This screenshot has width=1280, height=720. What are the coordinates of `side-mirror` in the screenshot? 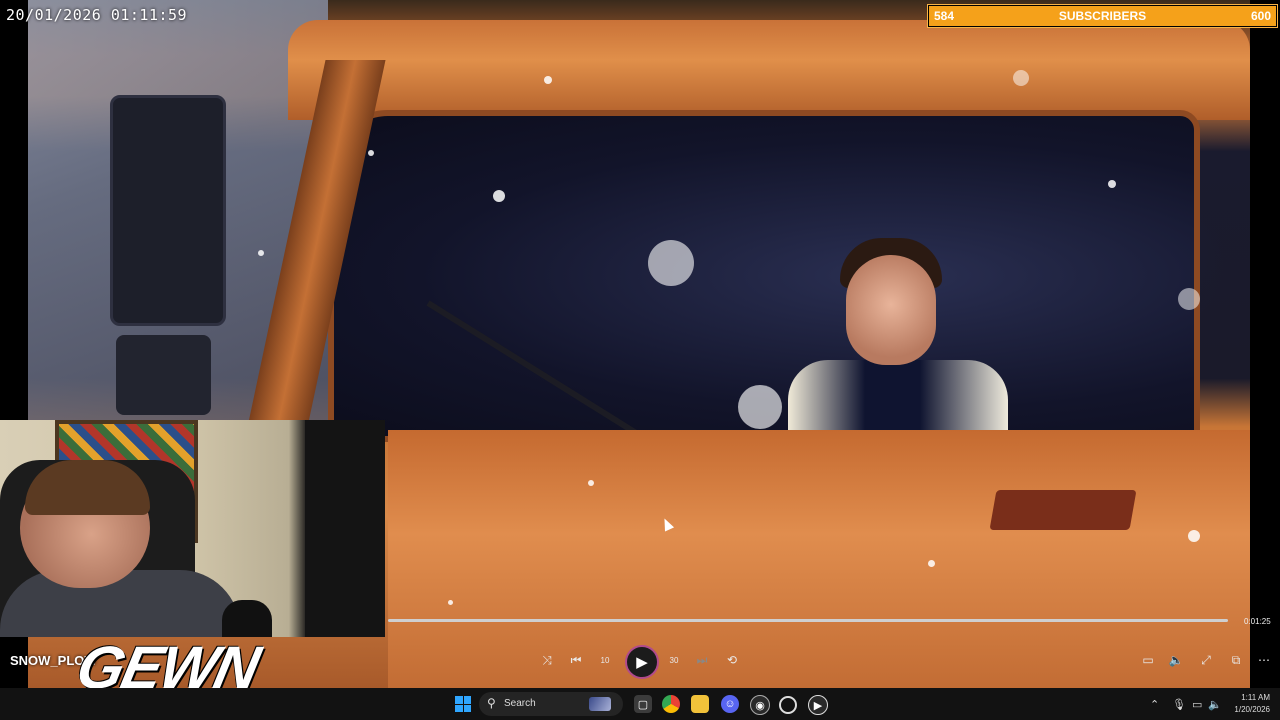 It's located at (168, 210).